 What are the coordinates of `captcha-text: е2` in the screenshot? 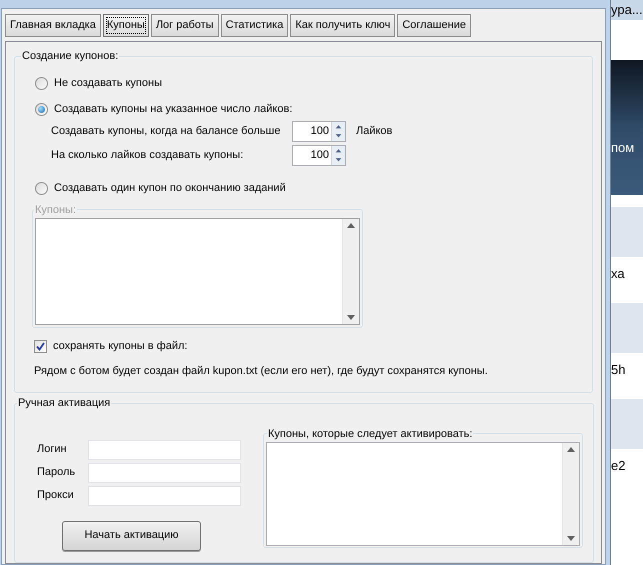 It's located at (618, 466).